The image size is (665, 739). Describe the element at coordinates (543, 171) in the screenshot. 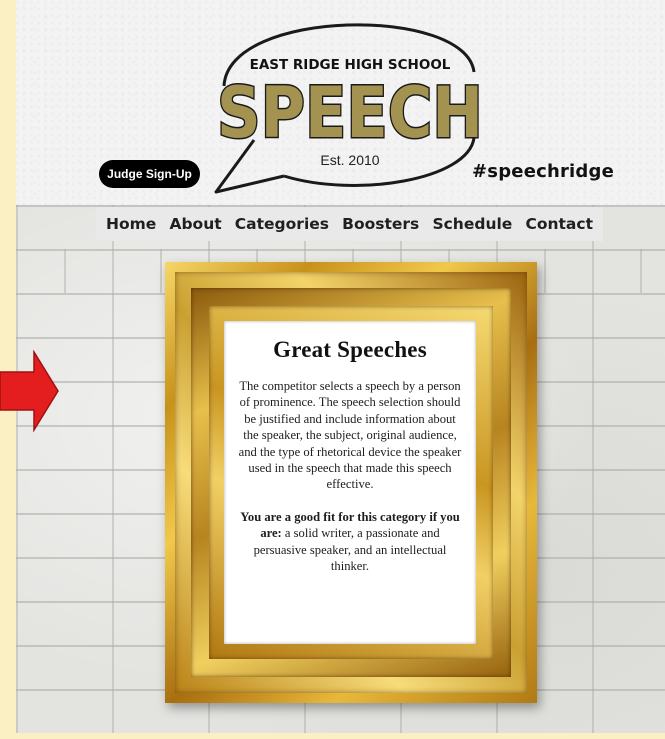

I see `hashtag-label: #speechridge` at that location.